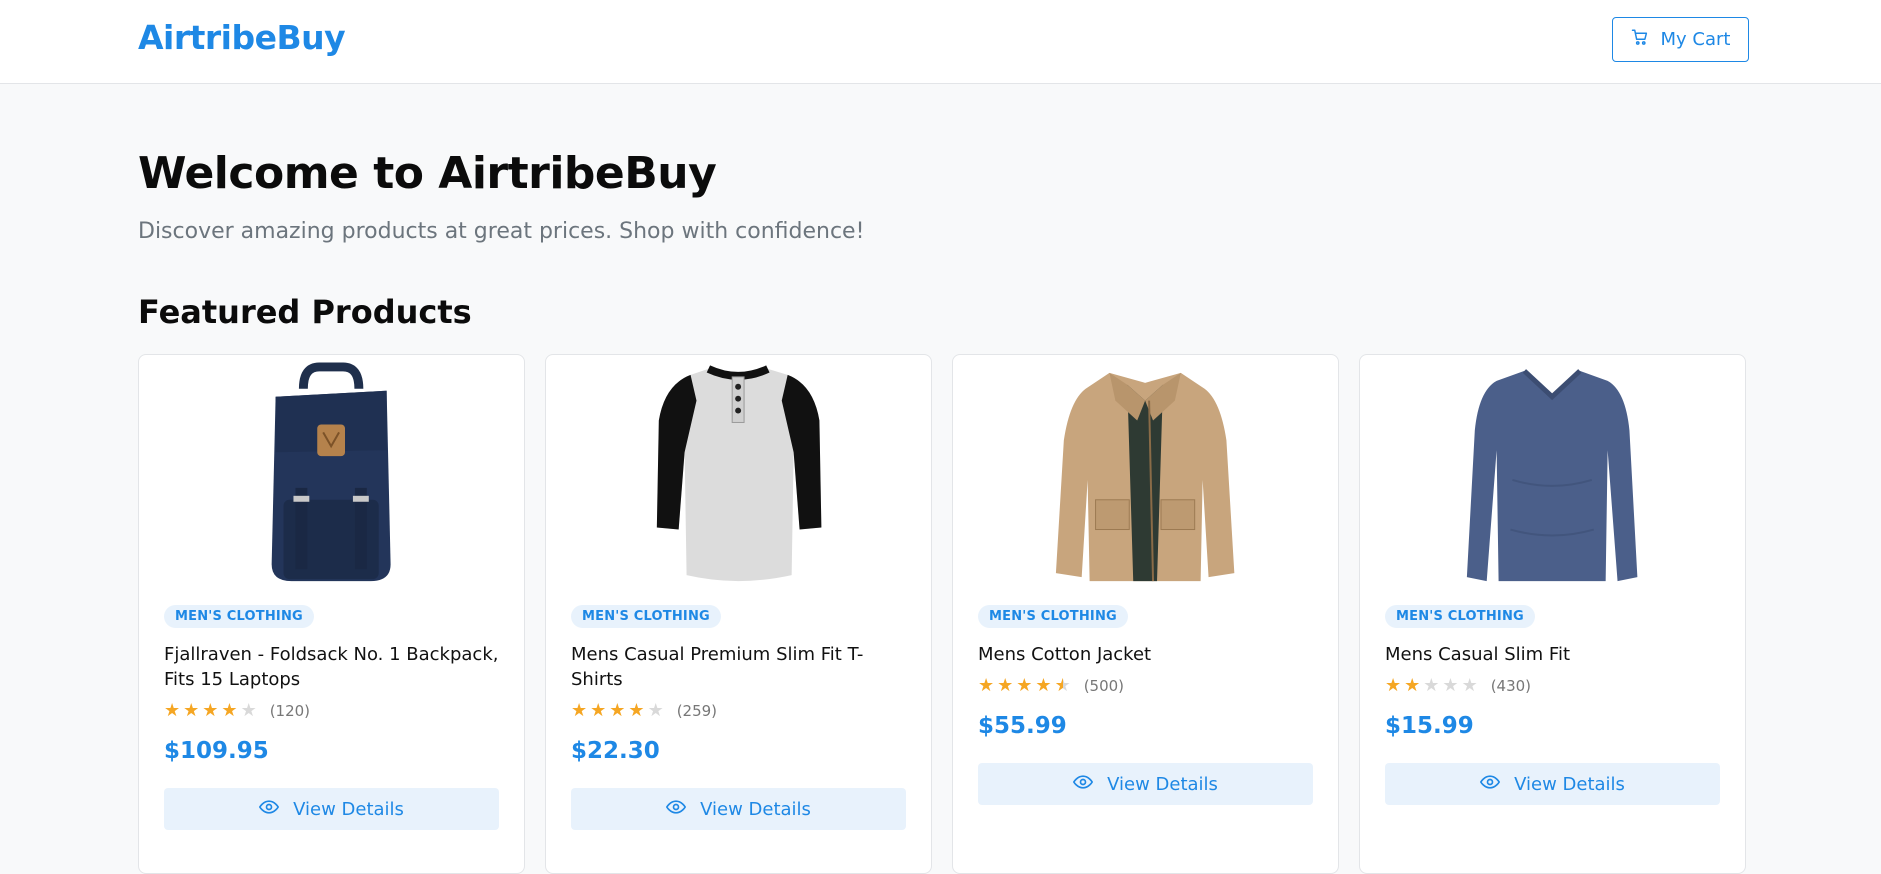 The height and width of the screenshot is (874, 1881). I want to click on my-cart-button: My Cart, so click(1680, 39).